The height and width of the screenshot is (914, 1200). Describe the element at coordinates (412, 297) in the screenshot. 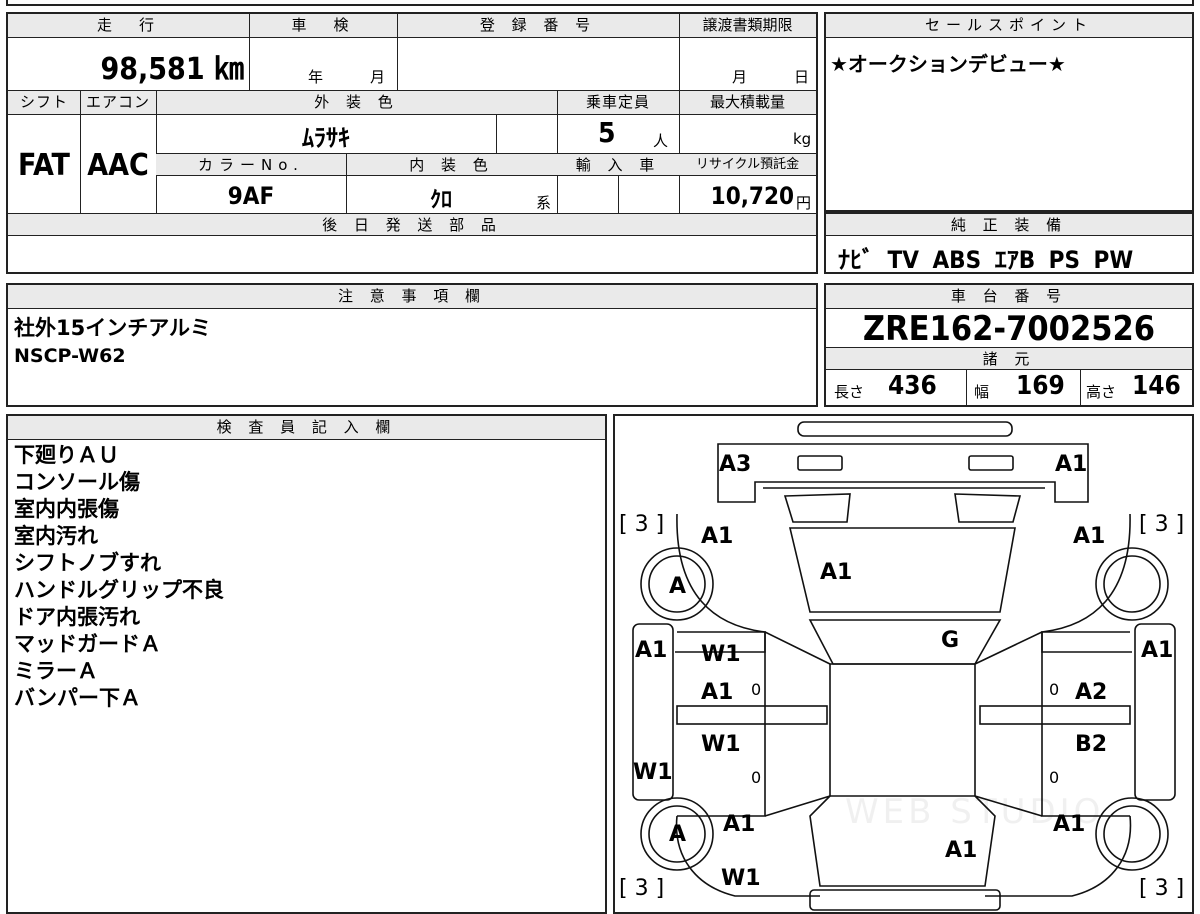

I see `caution-label: 注 意 事 項 欄` at that location.